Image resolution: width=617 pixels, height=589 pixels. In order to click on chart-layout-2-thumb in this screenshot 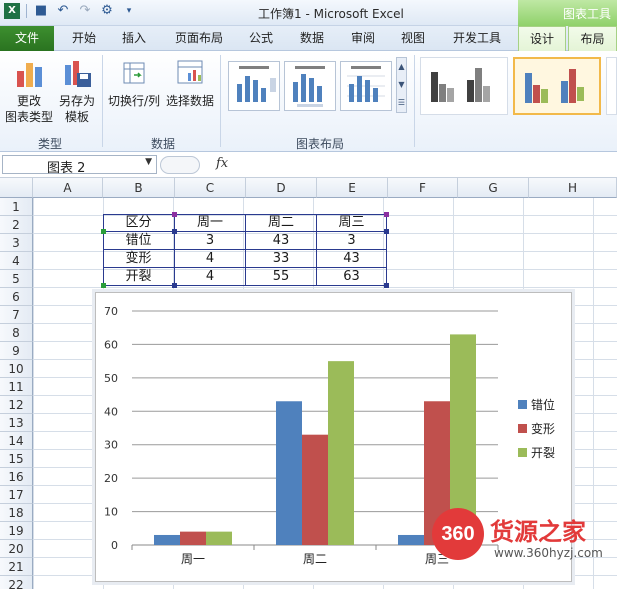, I will do `click(310, 86)`.